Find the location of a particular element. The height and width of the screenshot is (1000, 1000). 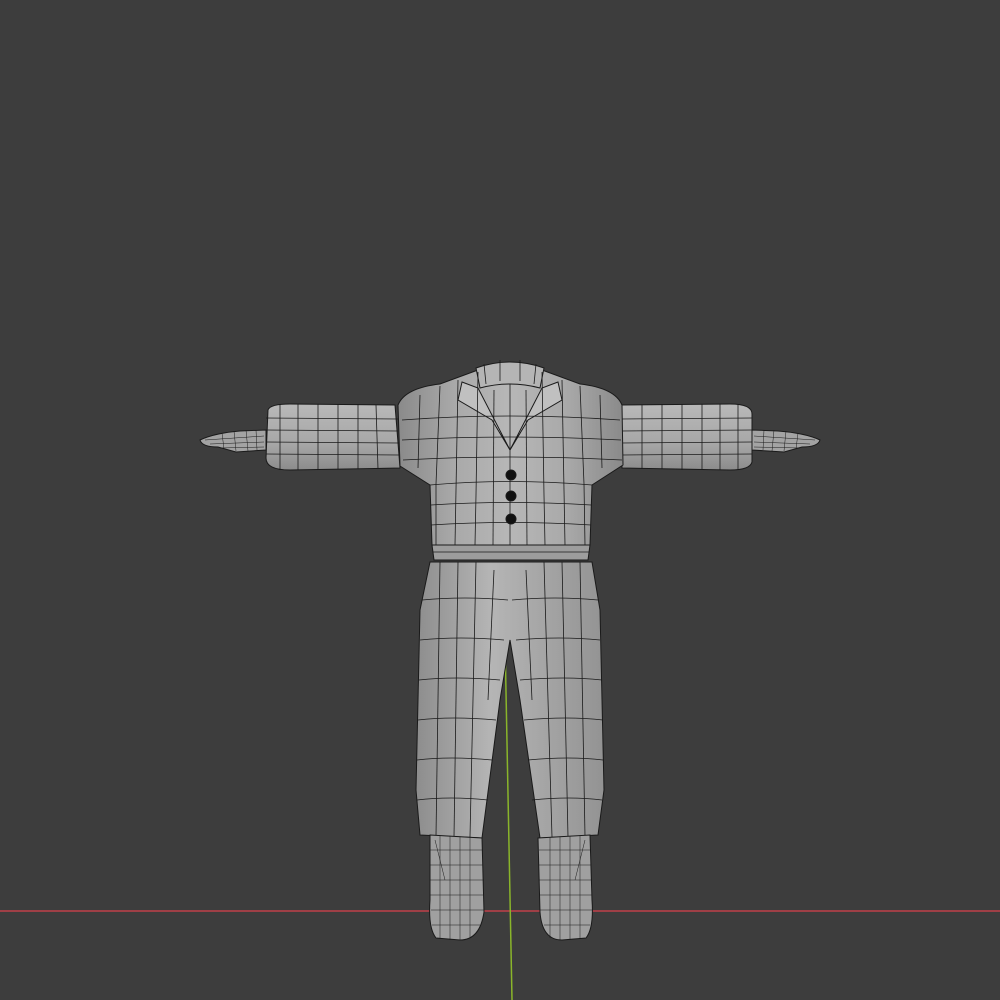

jacket is located at coordinates (510, 460).